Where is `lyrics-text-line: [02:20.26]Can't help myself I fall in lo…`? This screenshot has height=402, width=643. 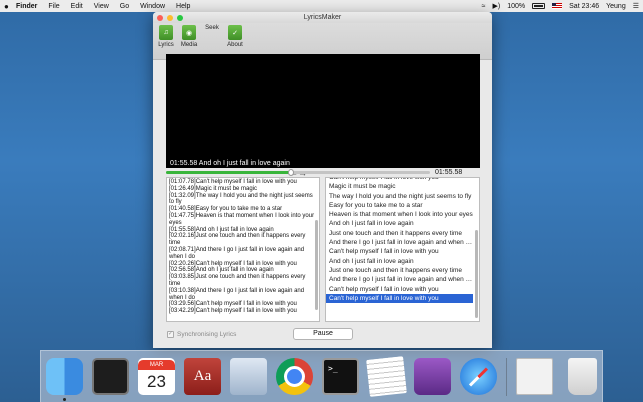 lyrics-text-line: [02:20.26]Can't help myself I fall in lo… is located at coordinates (233, 263).